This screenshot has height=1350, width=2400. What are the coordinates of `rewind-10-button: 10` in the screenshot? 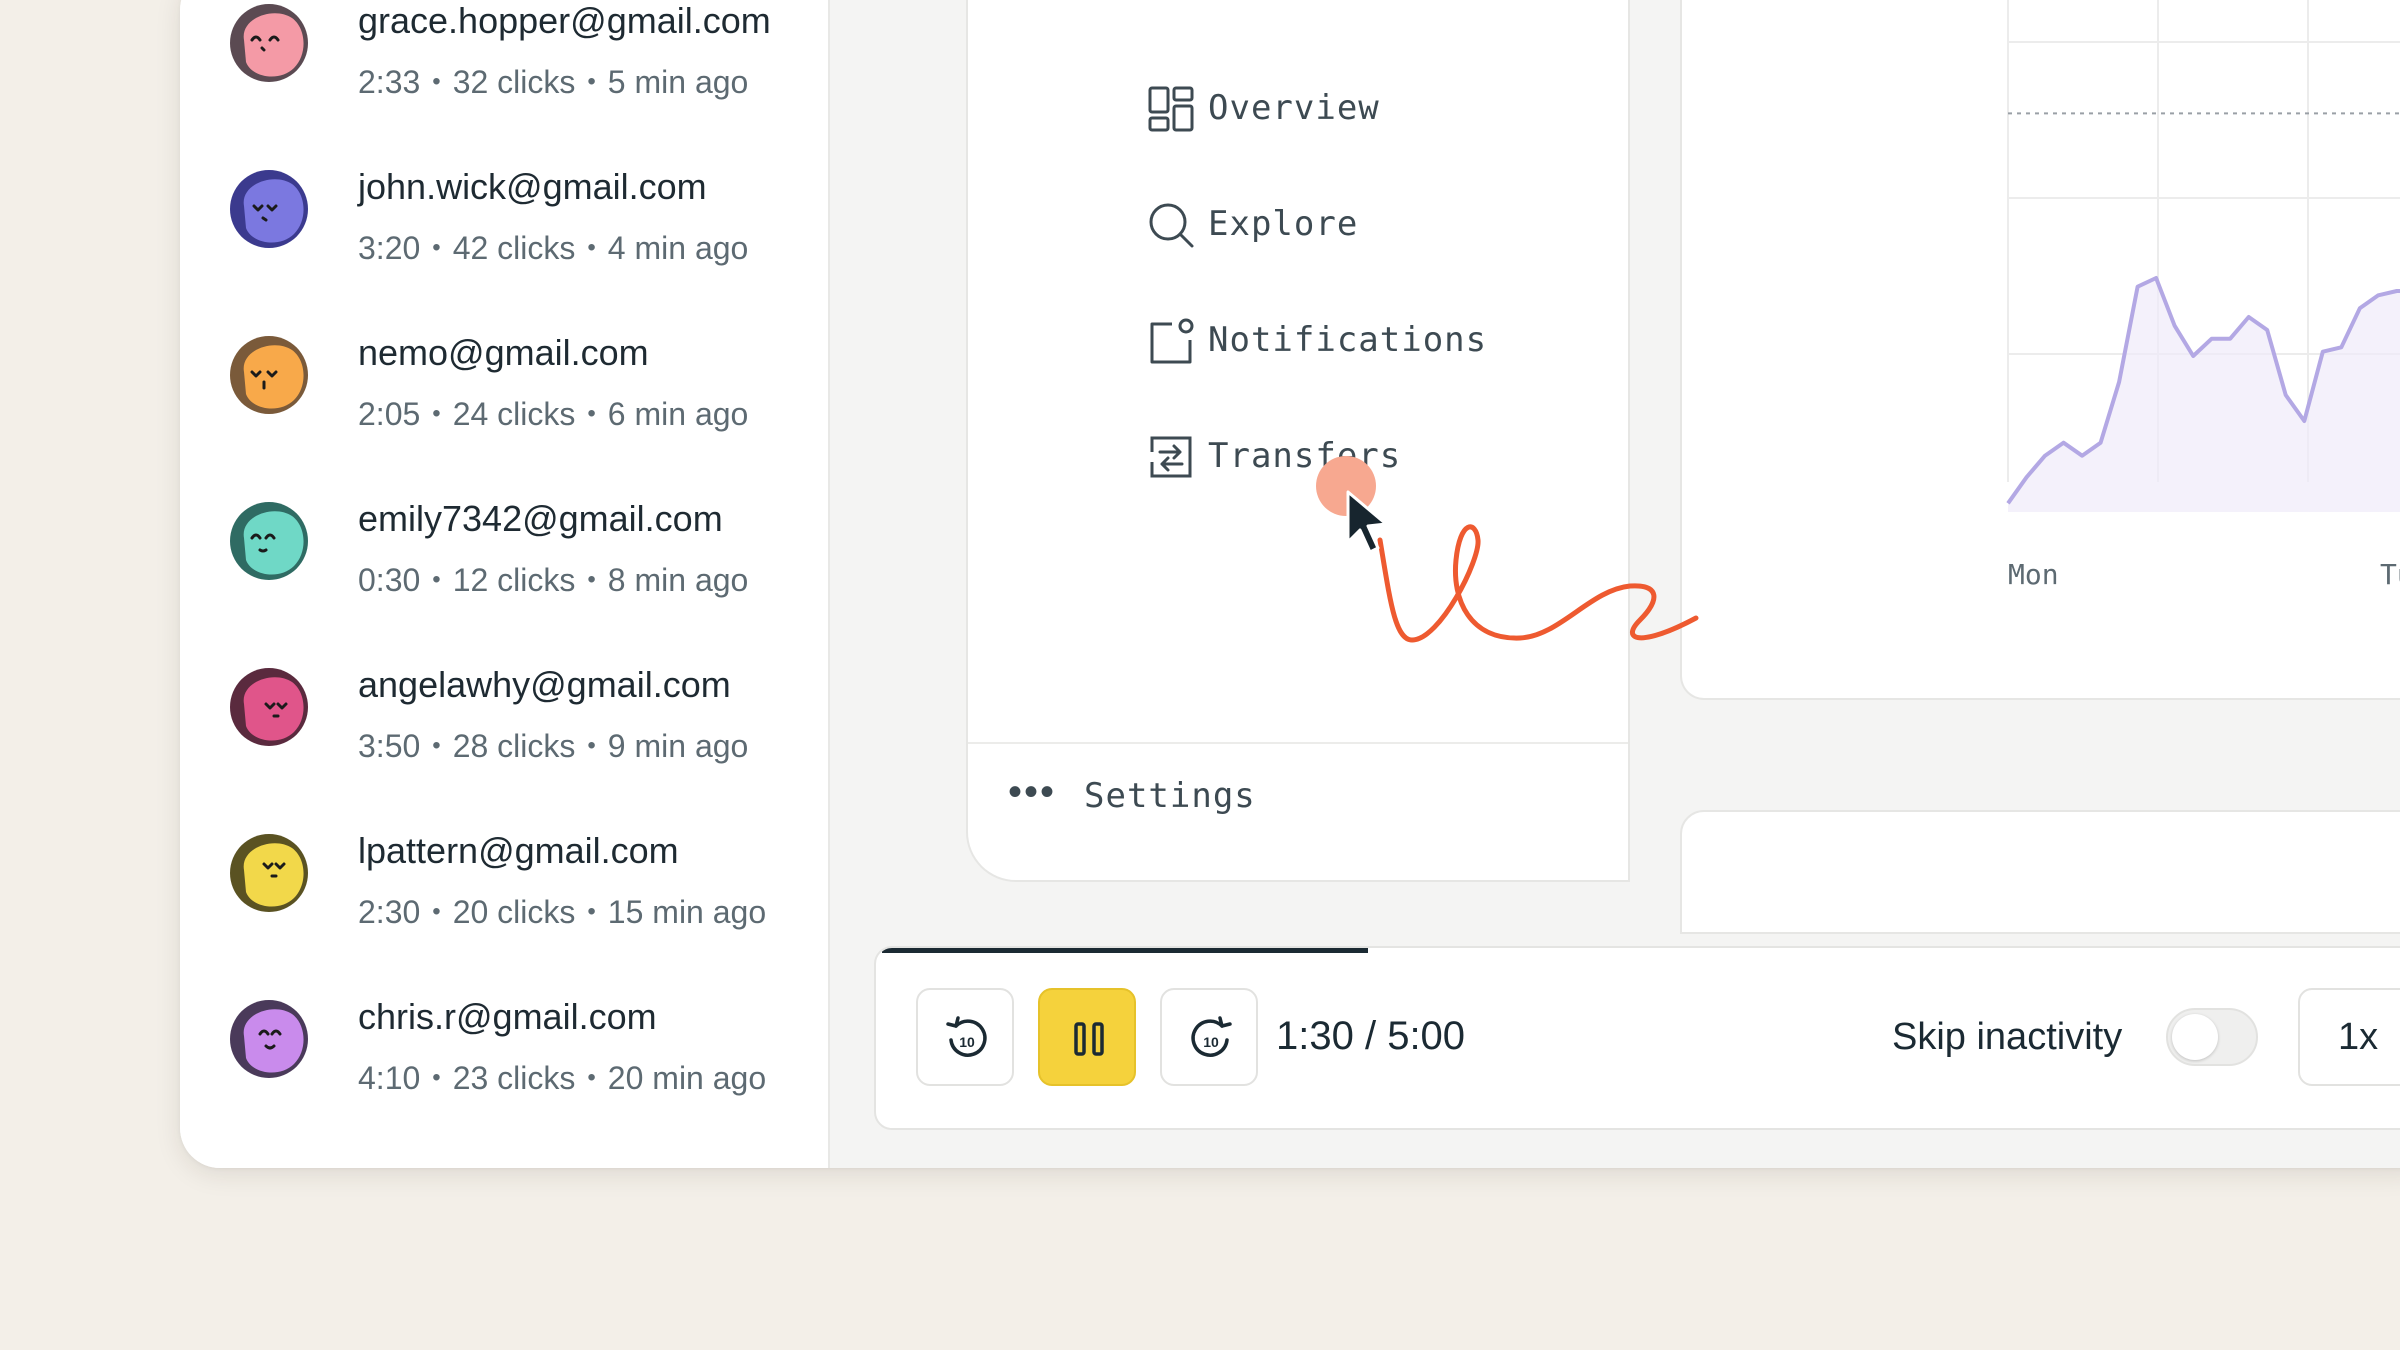 It's located at (965, 1037).